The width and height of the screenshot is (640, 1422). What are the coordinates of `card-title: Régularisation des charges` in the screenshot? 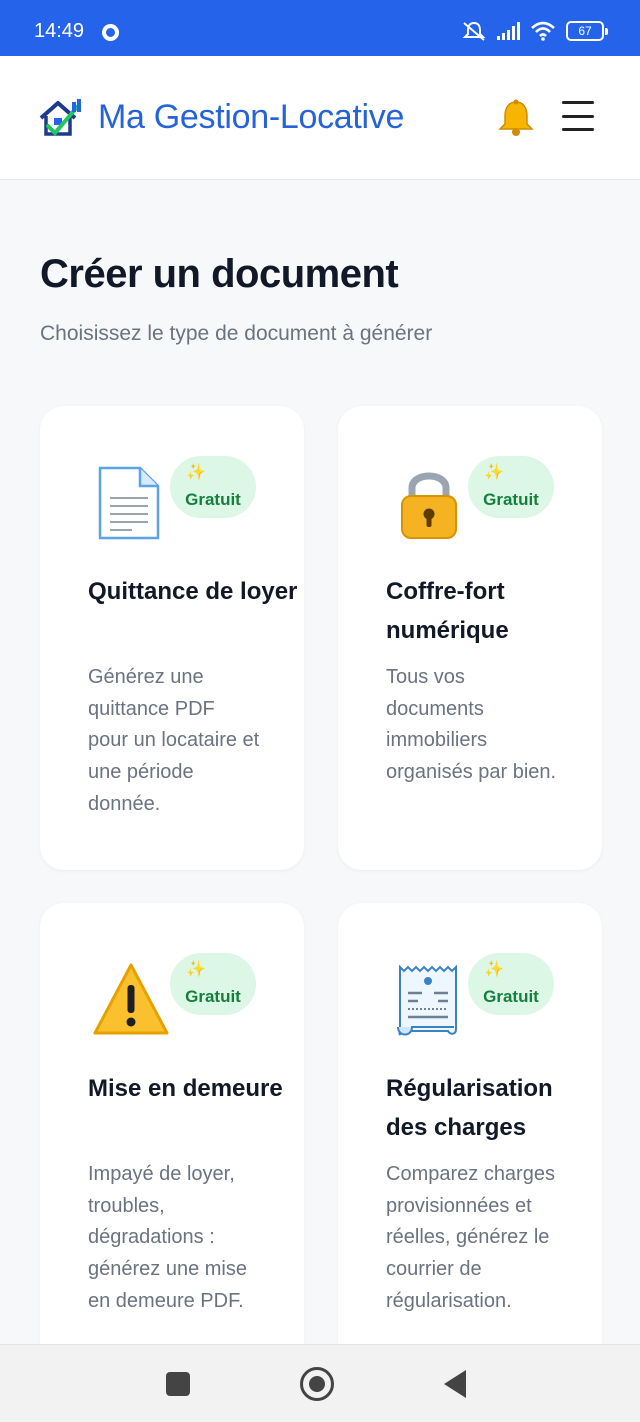 It's located at (469, 1108).